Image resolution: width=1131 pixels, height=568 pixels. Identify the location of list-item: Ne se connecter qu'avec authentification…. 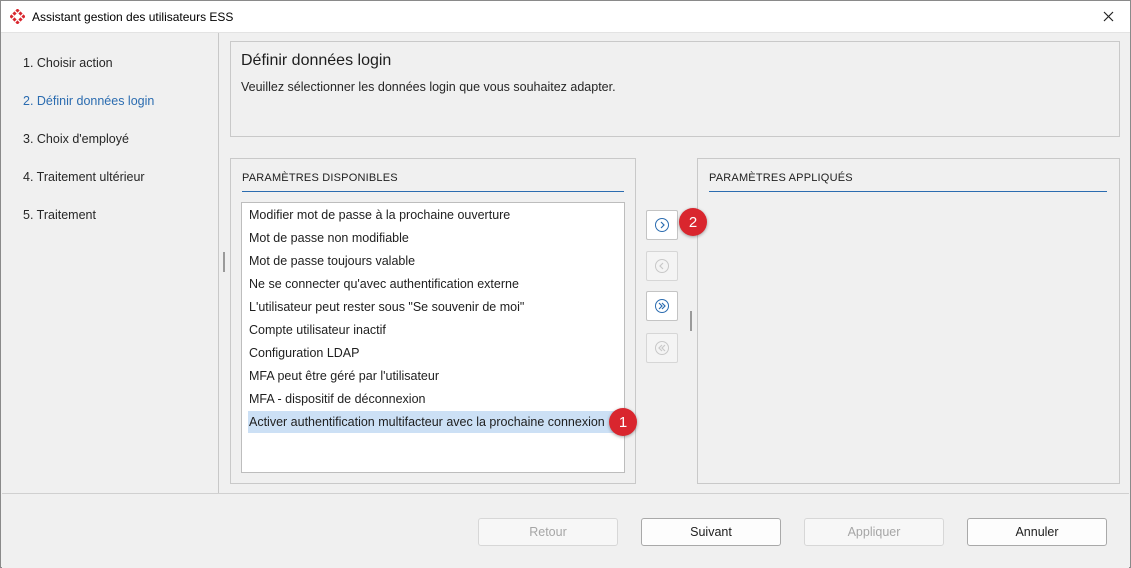
(383, 284).